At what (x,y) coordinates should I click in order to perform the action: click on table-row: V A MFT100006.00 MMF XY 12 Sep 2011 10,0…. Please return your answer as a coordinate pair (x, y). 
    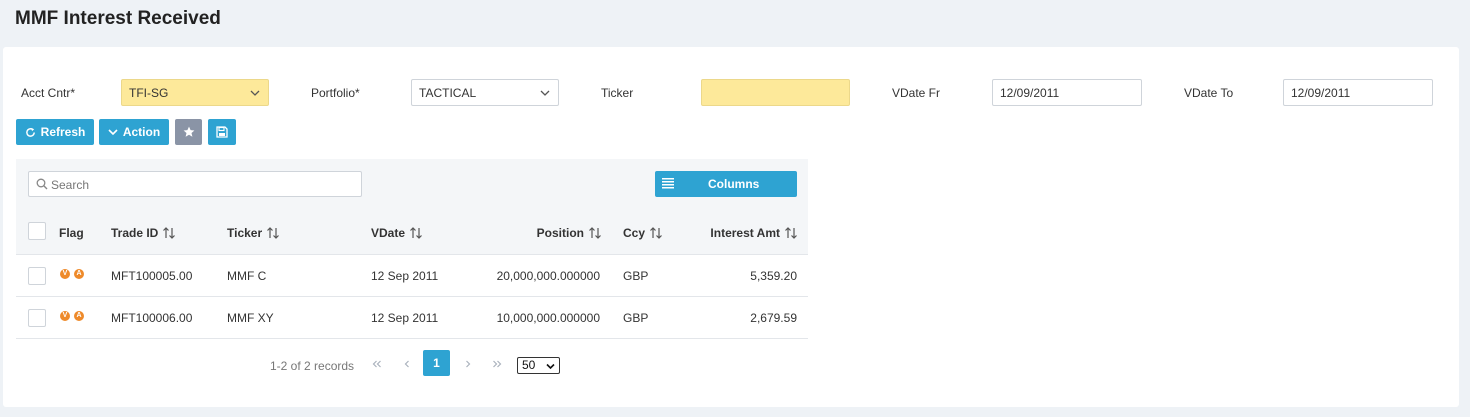
    Looking at the image, I should click on (412, 318).